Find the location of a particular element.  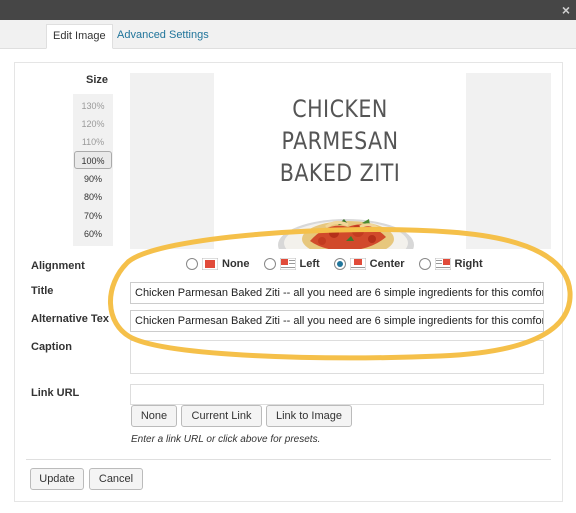

update-button: Update is located at coordinates (57, 479).